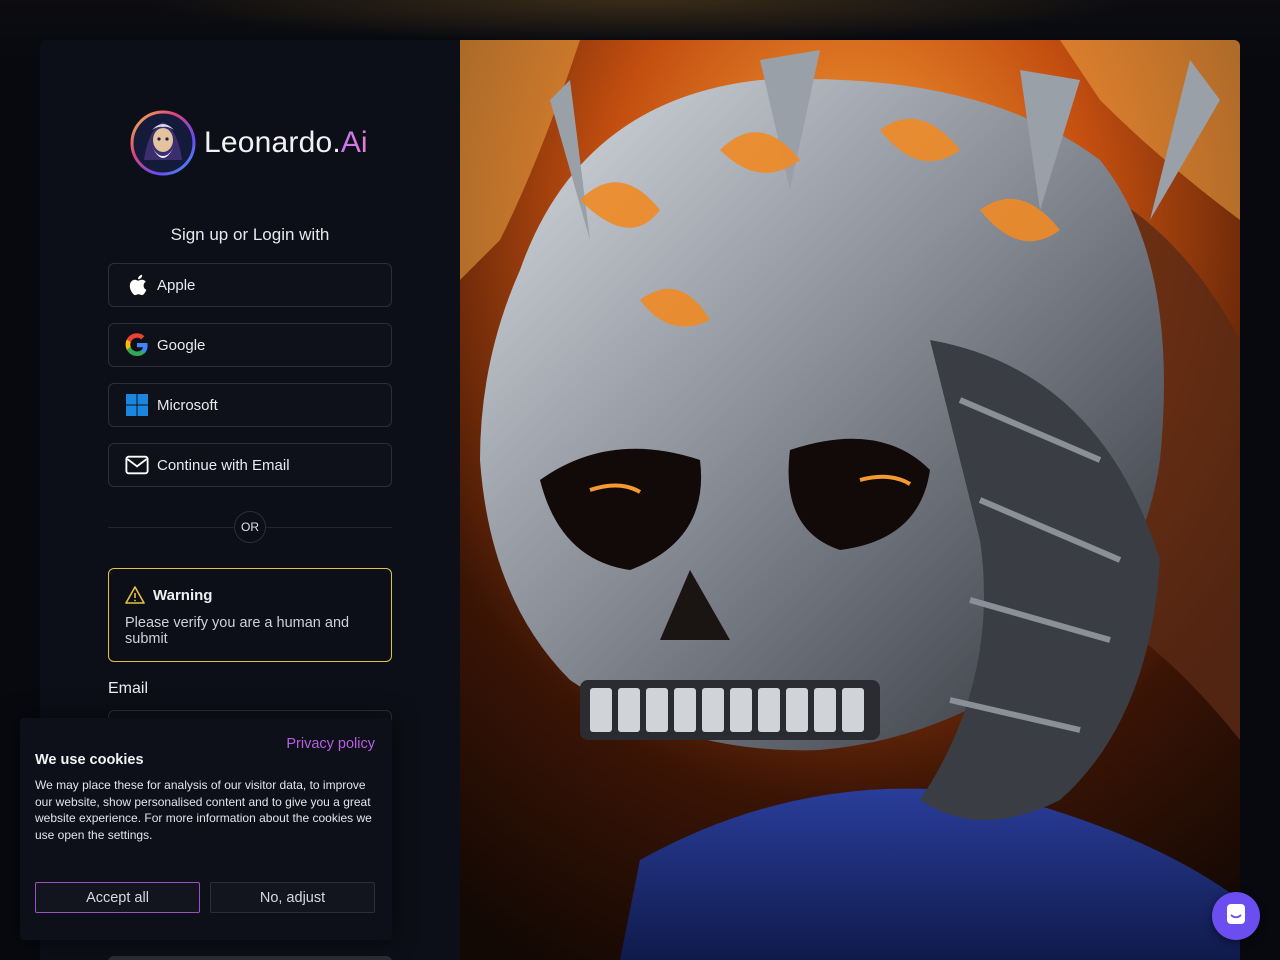  What do you see at coordinates (163, 143) in the screenshot?
I see `leonardo-logo-icon` at bounding box center [163, 143].